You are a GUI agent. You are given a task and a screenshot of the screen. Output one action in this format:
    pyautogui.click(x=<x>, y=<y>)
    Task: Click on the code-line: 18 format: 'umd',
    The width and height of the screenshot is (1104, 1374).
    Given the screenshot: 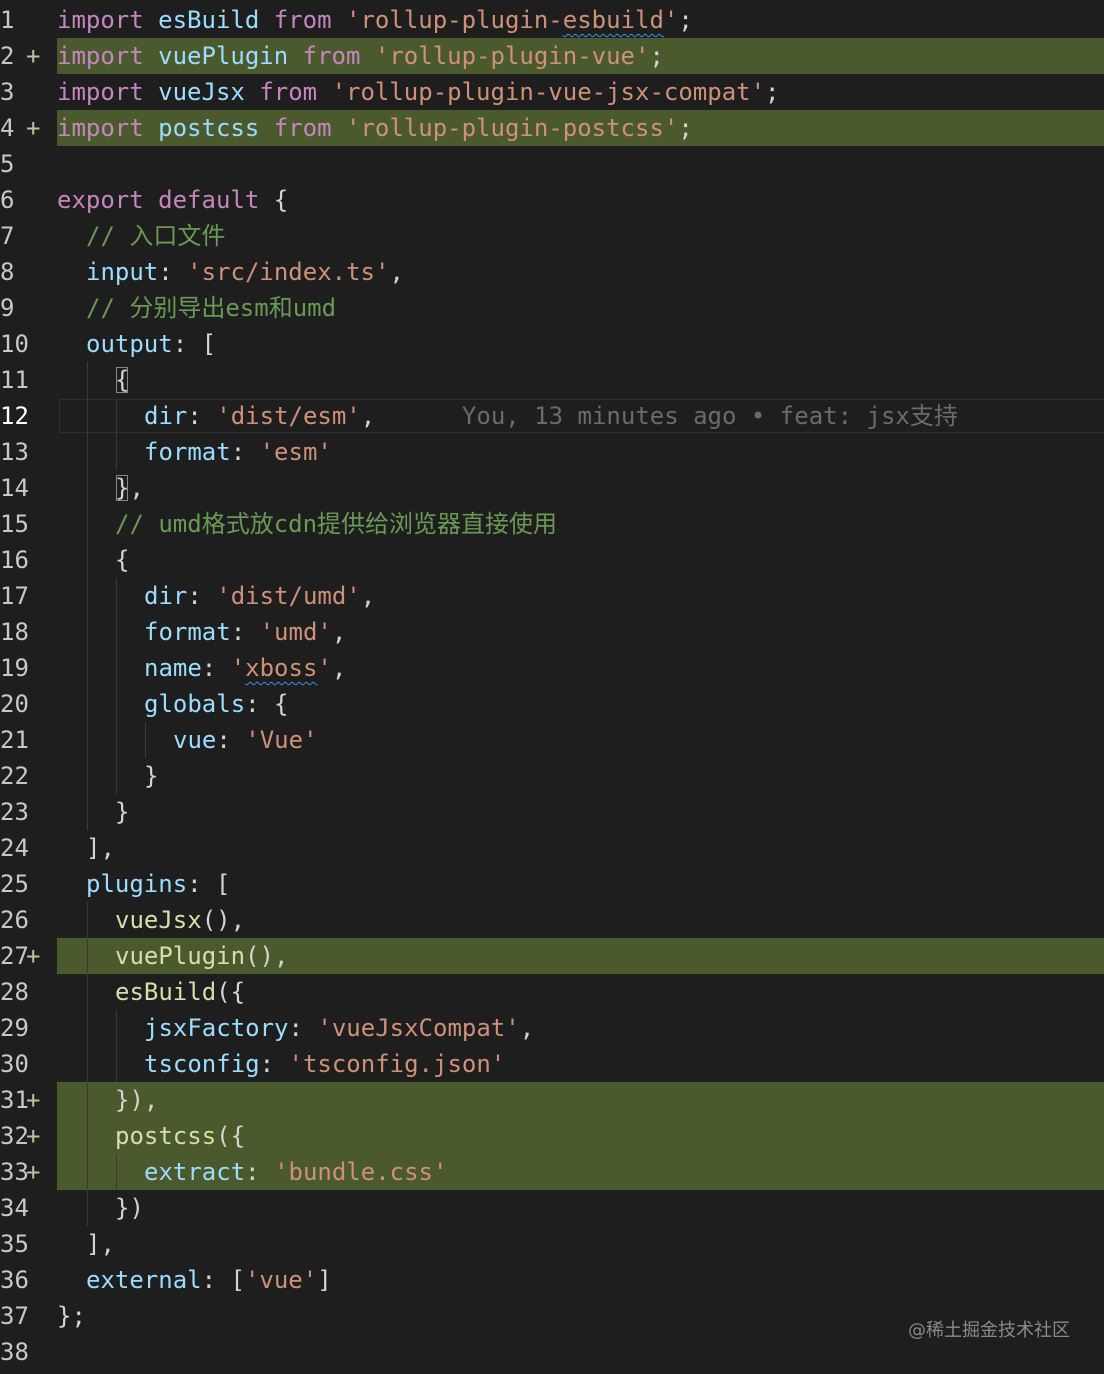 What is the action you would take?
    pyautogui.click(x=552, y=632)
    